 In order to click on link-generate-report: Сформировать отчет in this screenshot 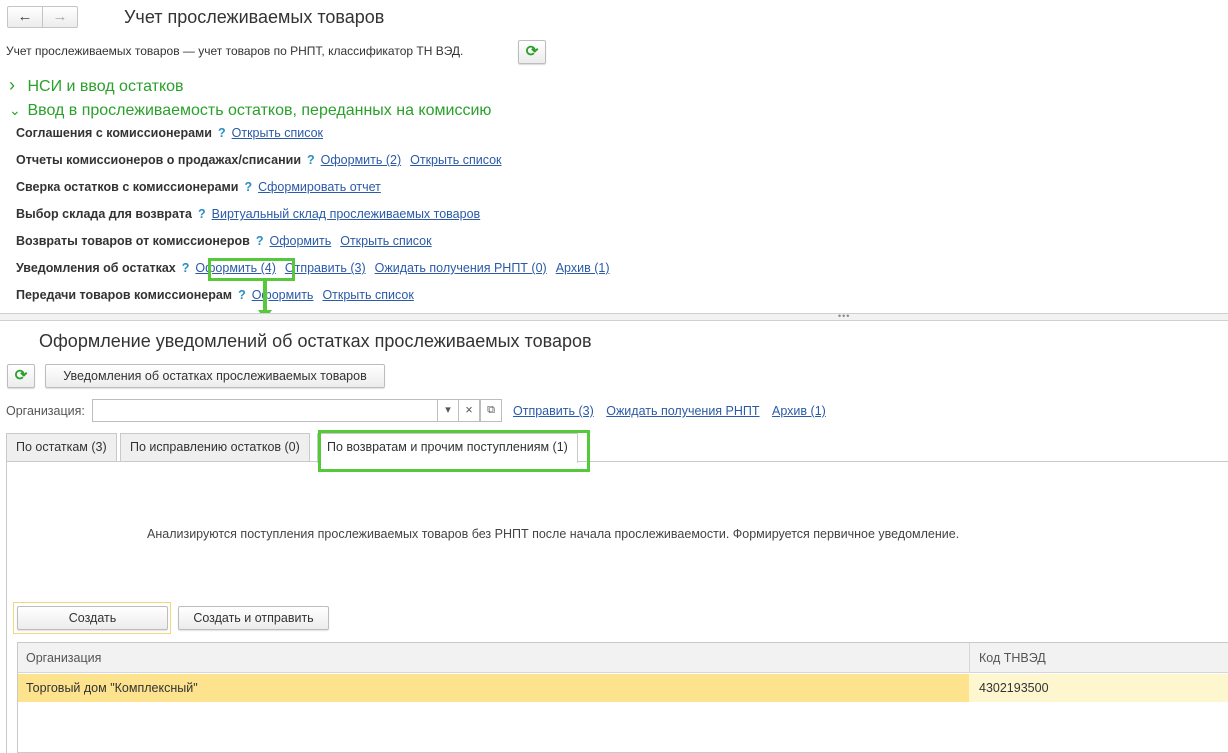, I will do `click(319, 187)`.